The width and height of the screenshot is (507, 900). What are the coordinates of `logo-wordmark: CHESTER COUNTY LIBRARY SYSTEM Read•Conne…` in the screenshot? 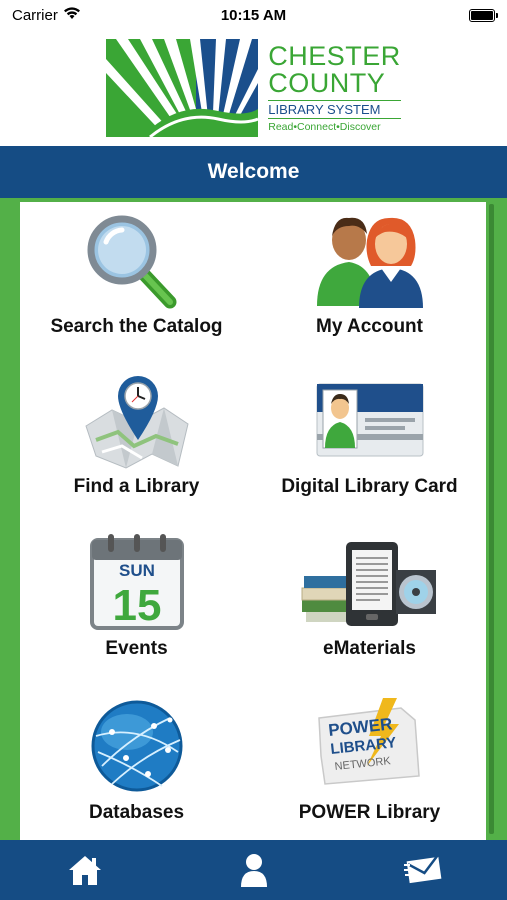 It's located at (334, 88).